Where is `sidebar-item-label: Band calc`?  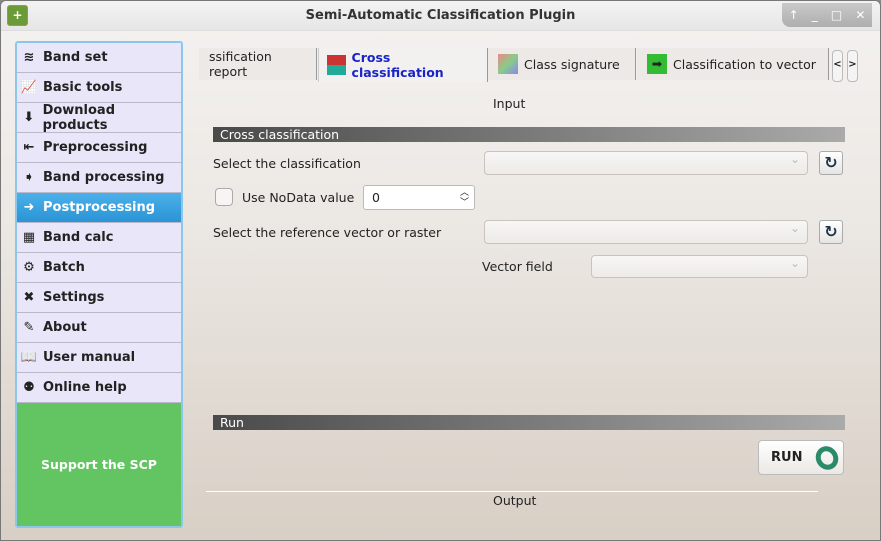 sidebar-item-label: Band calc is located at coordinates (78, 237).